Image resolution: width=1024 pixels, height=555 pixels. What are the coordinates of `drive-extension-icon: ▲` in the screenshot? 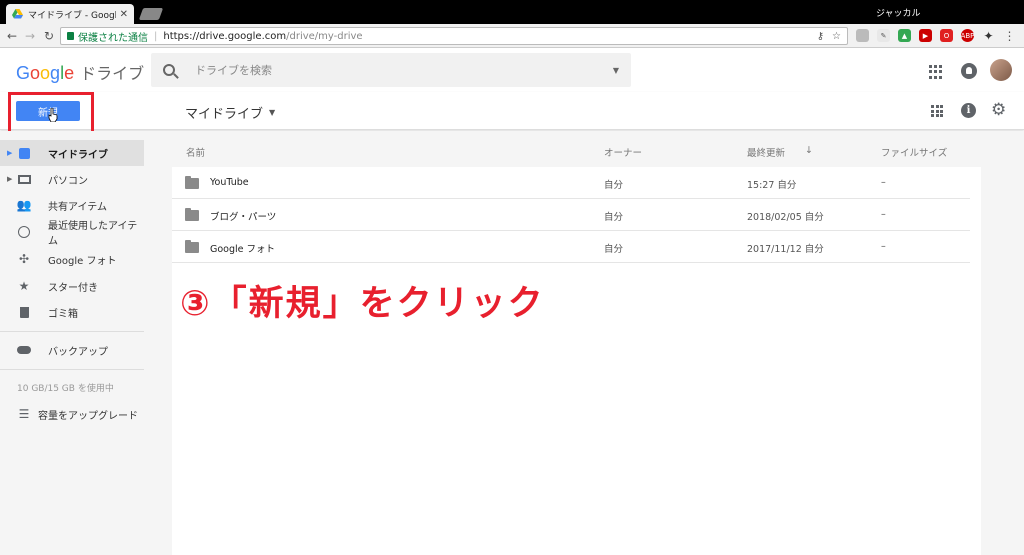 It's located at (904, 35).